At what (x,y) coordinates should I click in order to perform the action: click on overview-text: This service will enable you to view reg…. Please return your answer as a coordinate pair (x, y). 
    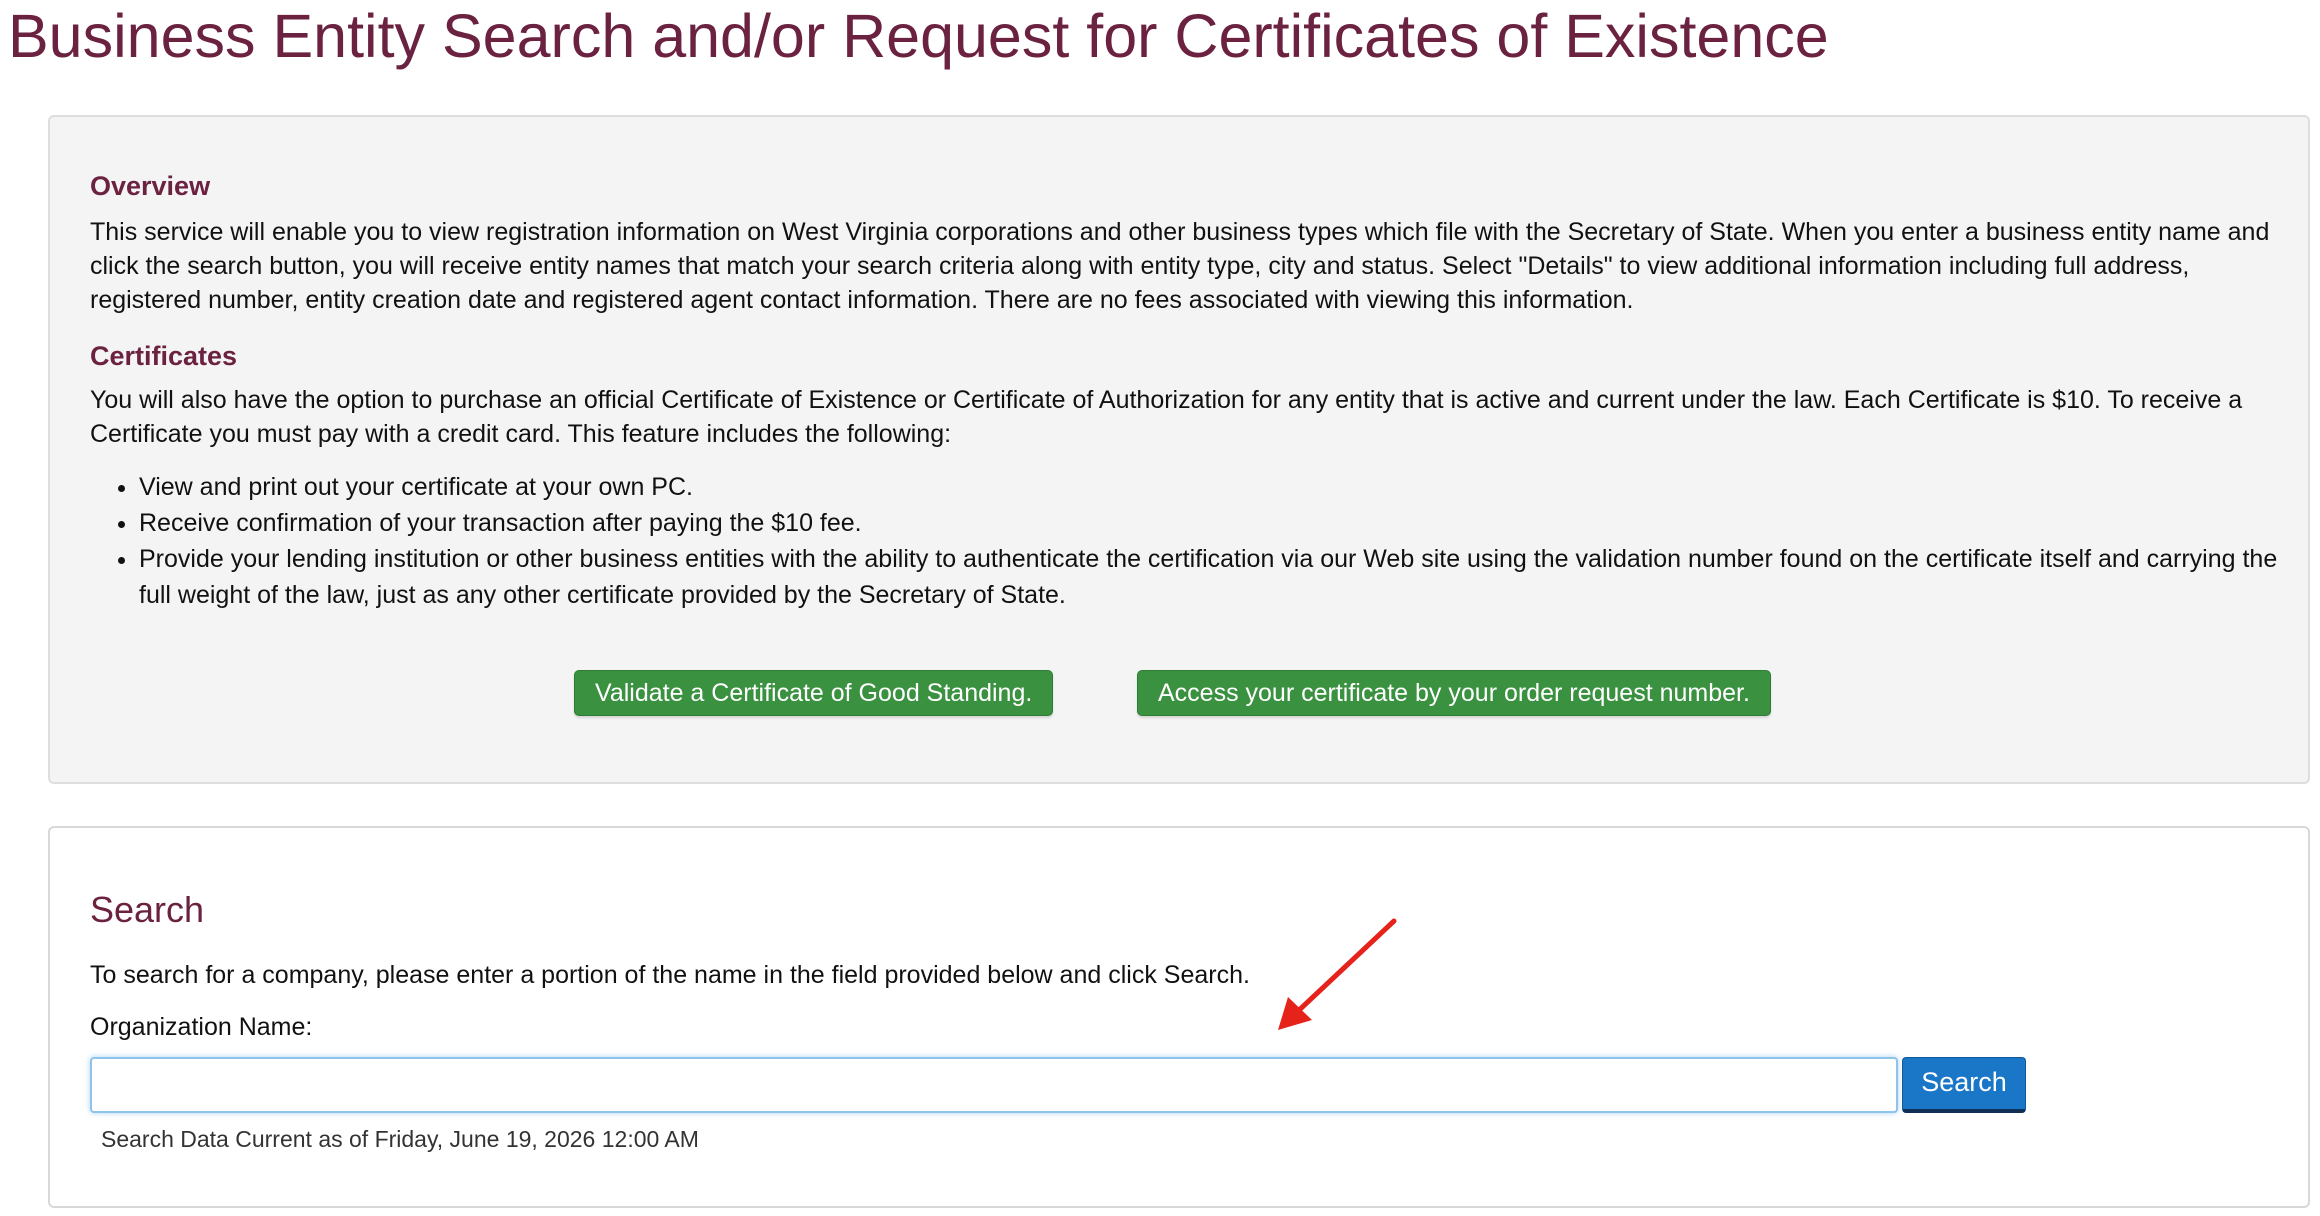
    Looking at the image, I should click on (1180, 266).